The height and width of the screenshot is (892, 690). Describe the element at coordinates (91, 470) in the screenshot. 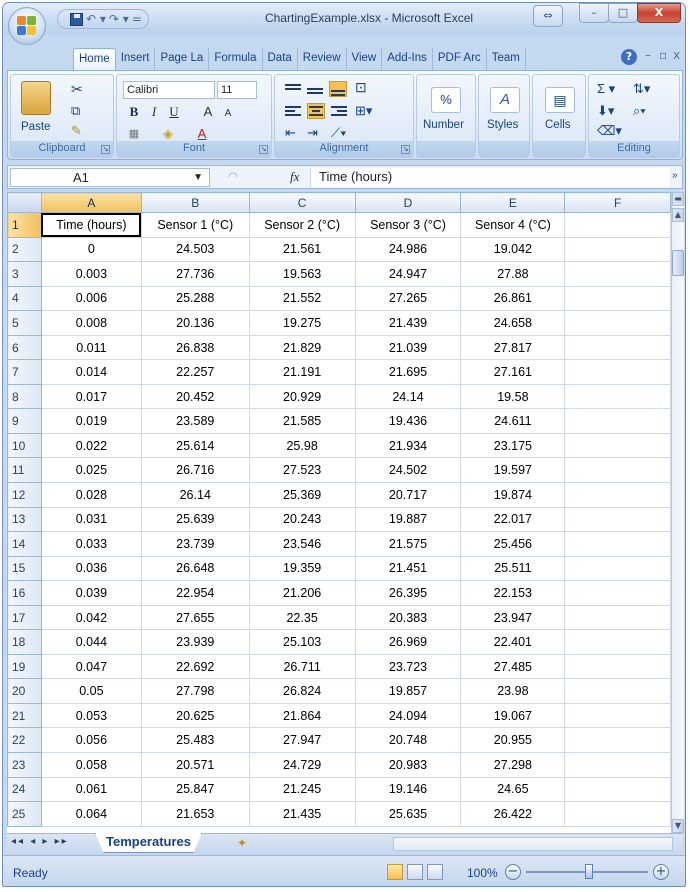

I see `data-cell: 0.025` at that location.